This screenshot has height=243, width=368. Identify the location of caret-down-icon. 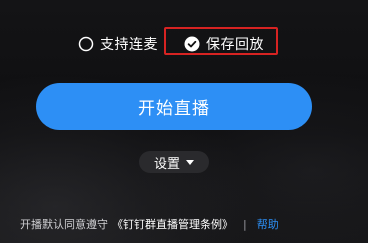
(190, 162).